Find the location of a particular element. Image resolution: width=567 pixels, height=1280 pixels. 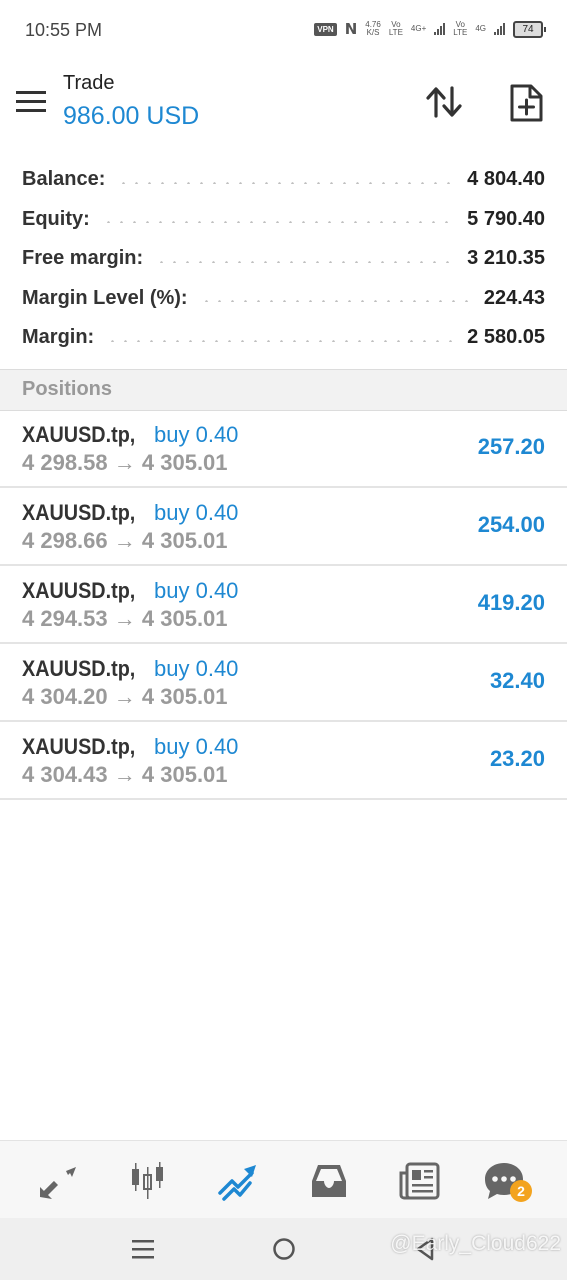

hamburger-menu-icon is located at coordinates (31, 102).